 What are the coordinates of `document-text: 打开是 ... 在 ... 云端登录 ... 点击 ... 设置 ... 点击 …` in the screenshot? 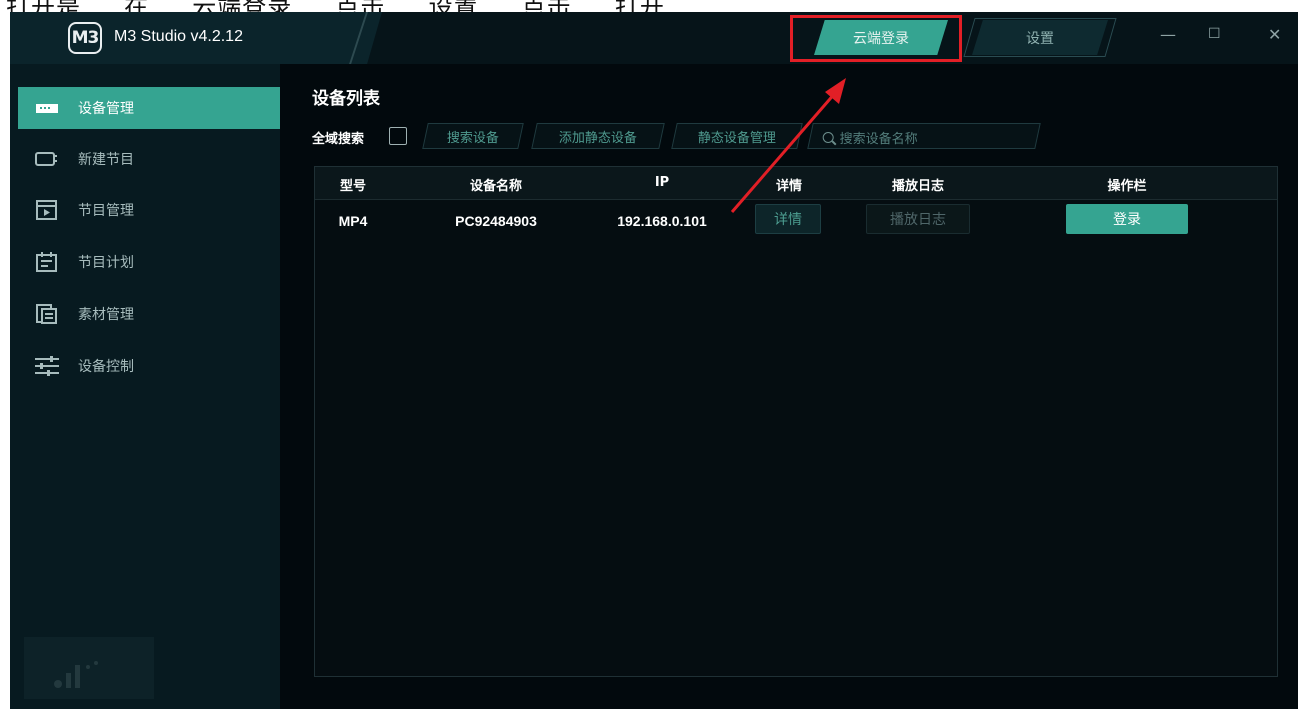 It's located at (335, 6).